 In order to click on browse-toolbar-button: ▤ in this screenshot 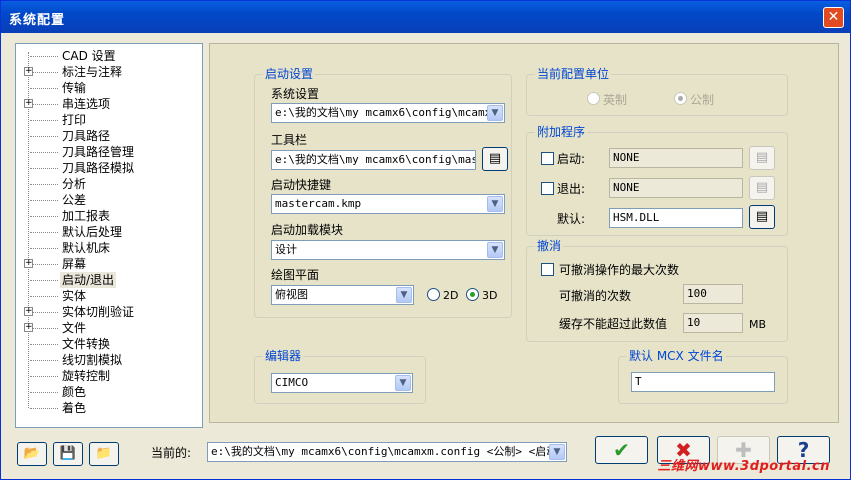, I will do `click(495, 159)`.